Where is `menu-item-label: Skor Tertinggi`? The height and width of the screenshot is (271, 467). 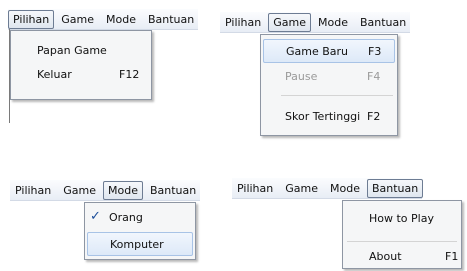
menu-item-label: Skor Tertinggi is located at coordinates (323, 116).